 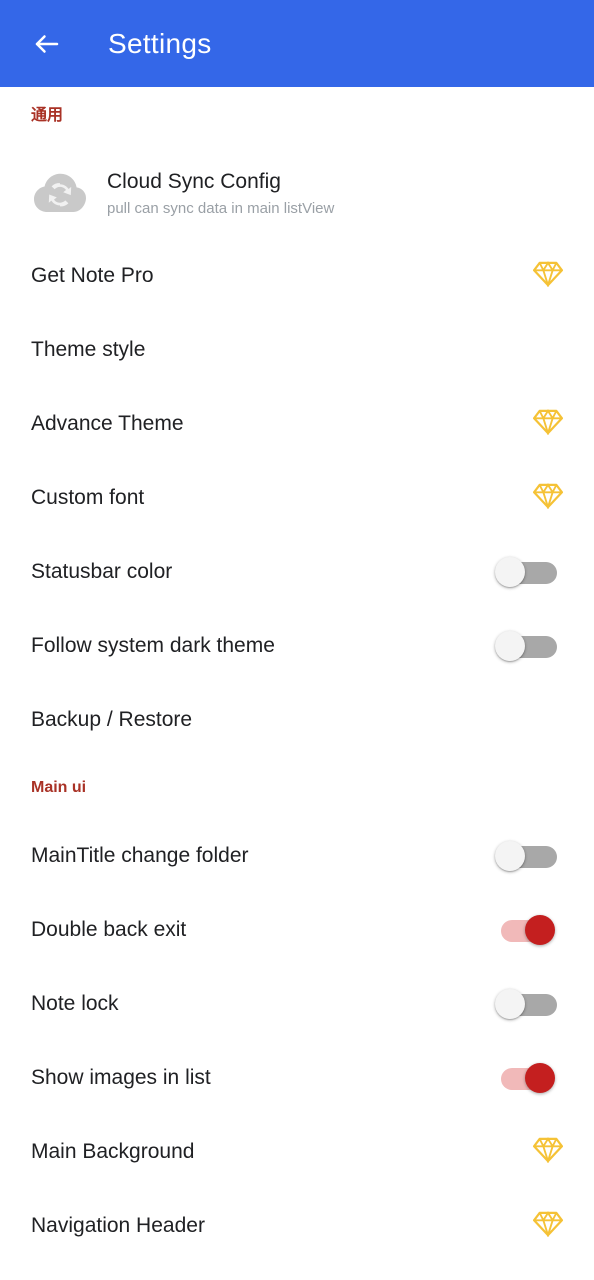 I want to click on toggle-double-back-exit, so click(x=526, y=930).